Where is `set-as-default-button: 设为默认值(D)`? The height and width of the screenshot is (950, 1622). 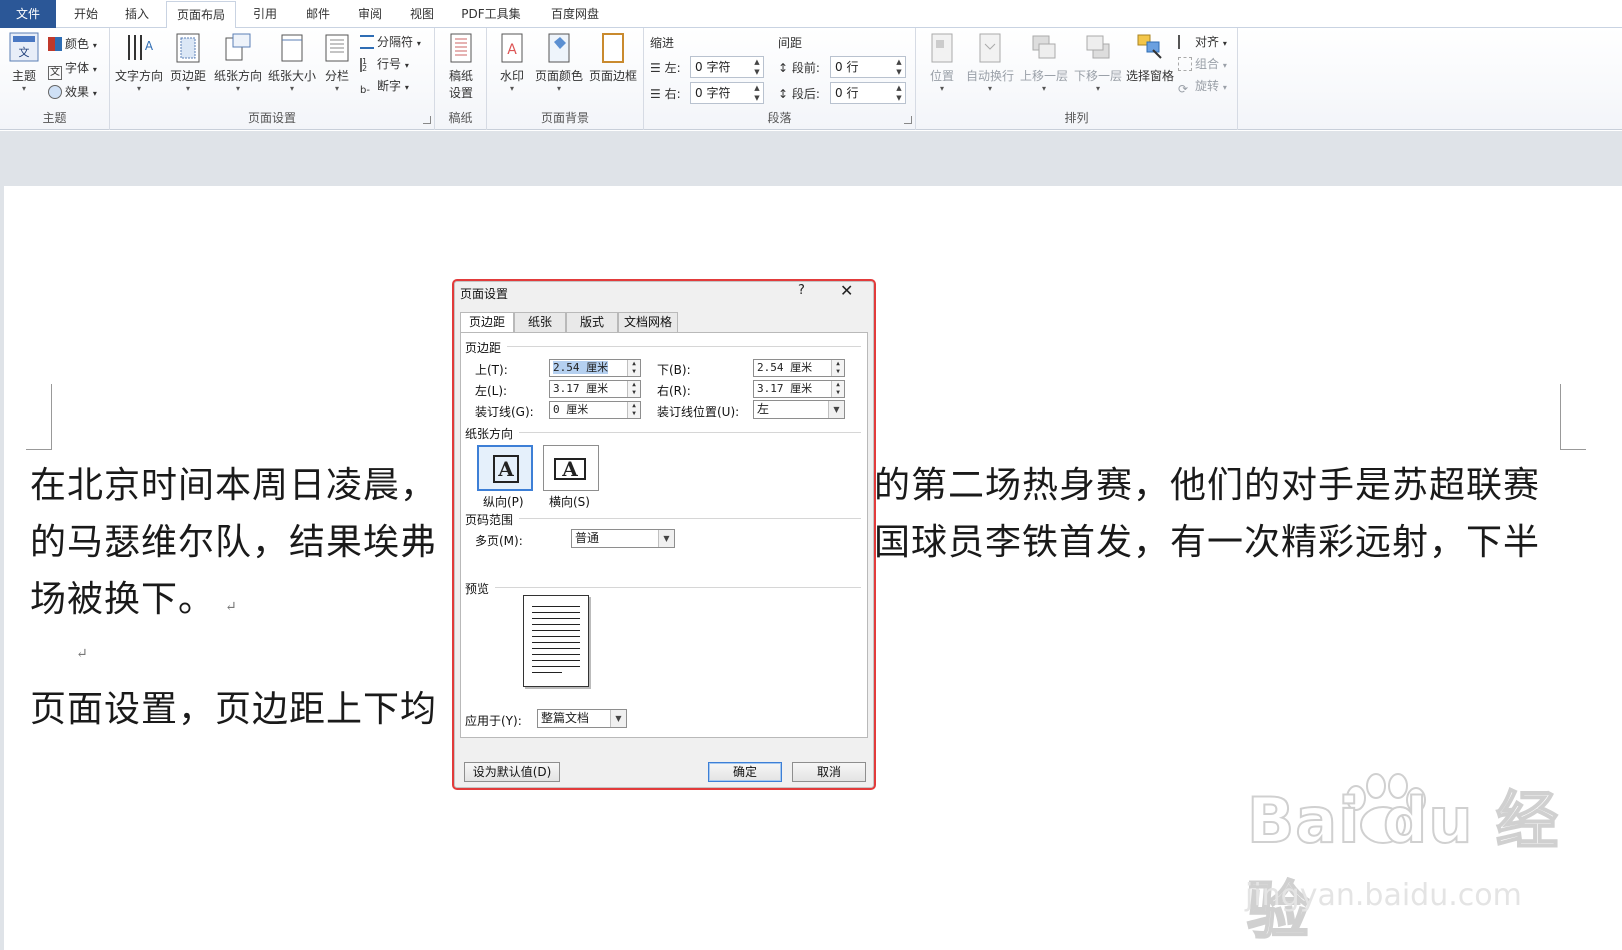 set-as-default-button: 设为默认值(D) is located at coordinates (512, 772).